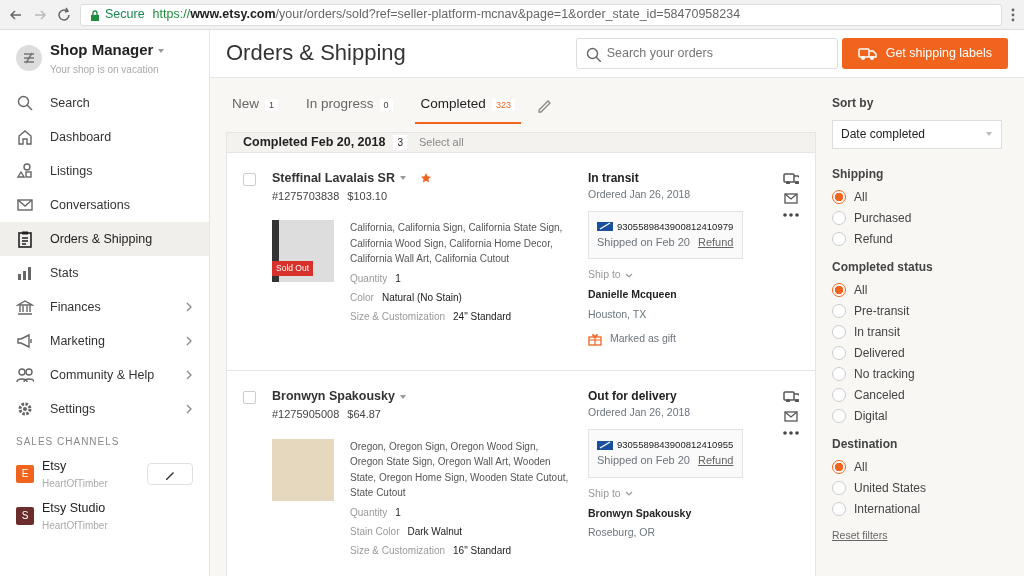 This screenshot has width=1024, height=576. Describe the element at coordinates (482, 550) in the screenshot. I see `attribute-value: 16" Standard` at that location.